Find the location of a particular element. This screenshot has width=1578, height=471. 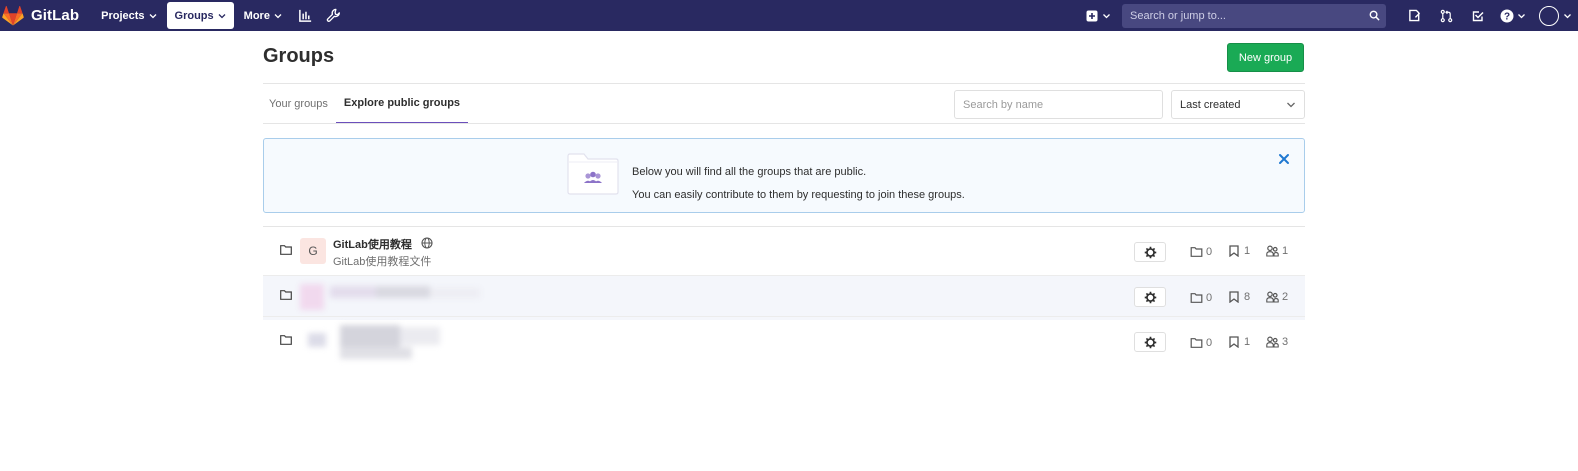

navbar-right: ? is located at coordinates (1330, 15).